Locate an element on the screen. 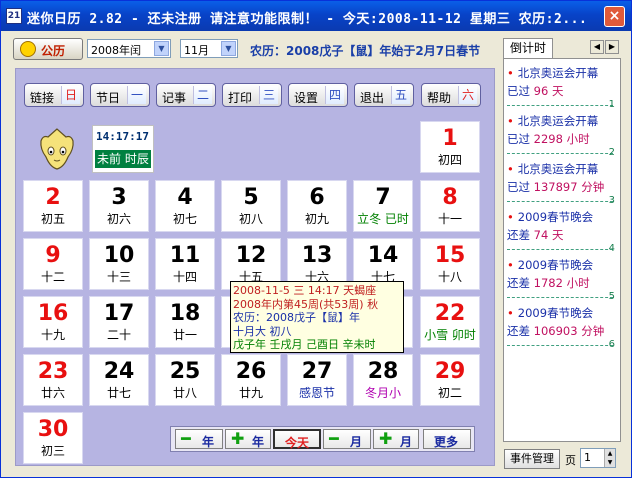  day-cell: 8 十一 is located at coordinates (450, 206).